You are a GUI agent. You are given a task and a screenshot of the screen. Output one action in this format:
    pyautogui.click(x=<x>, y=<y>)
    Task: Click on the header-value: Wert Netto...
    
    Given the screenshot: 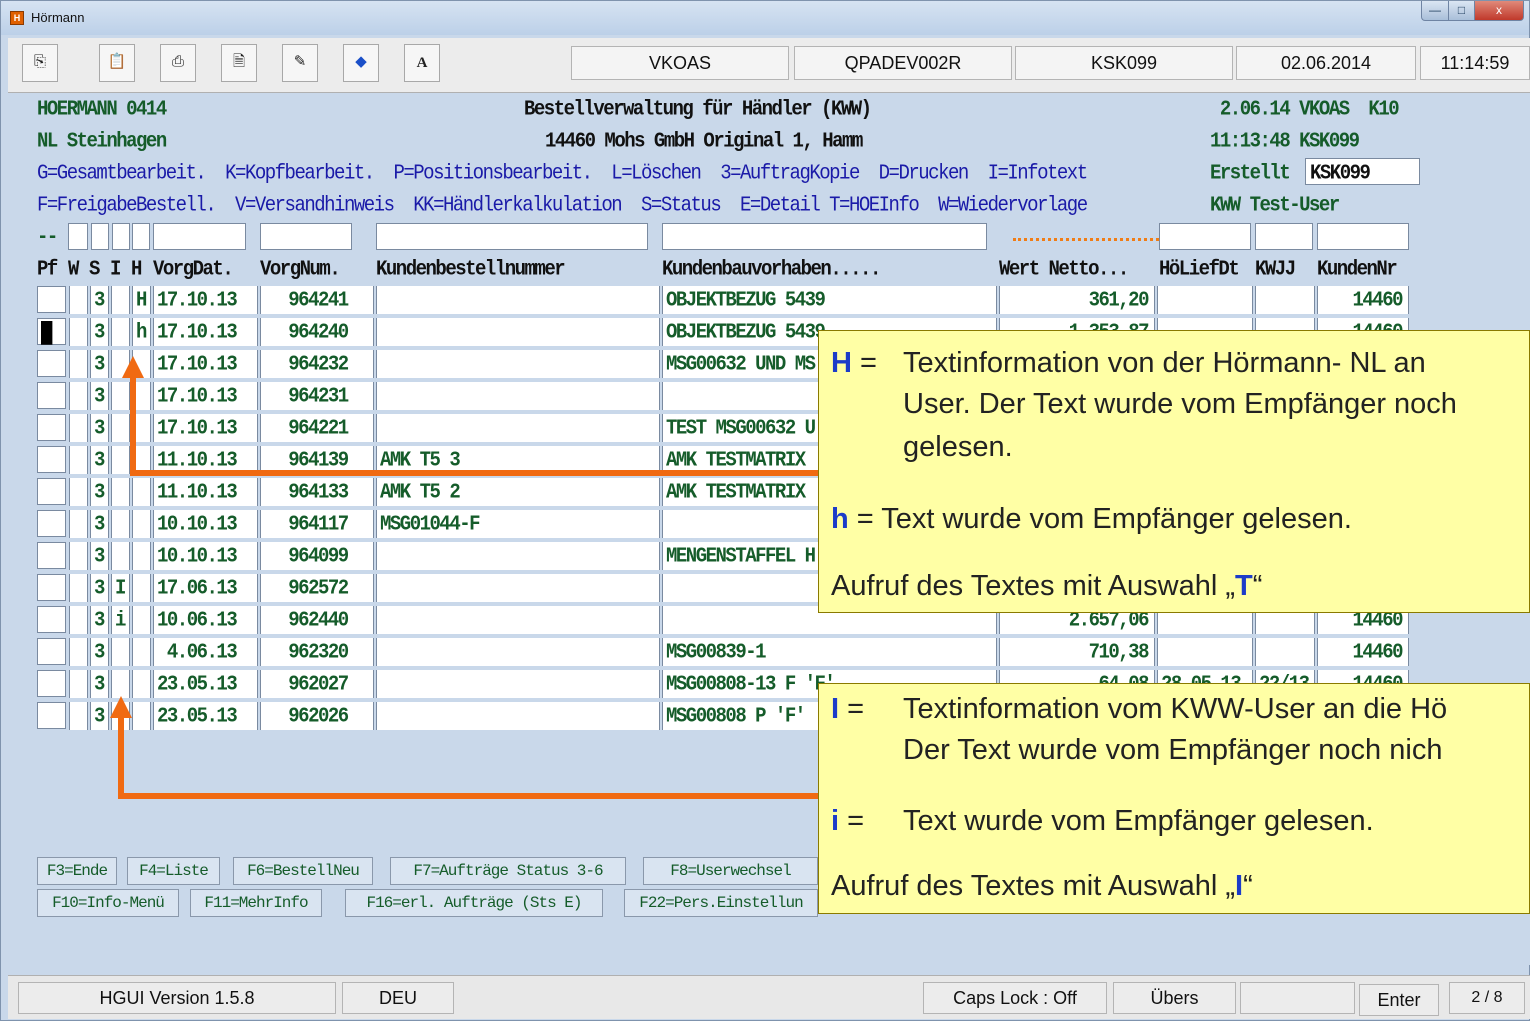 What is the action you would take?
    pyautogui.click(x=1064, y=269)
    